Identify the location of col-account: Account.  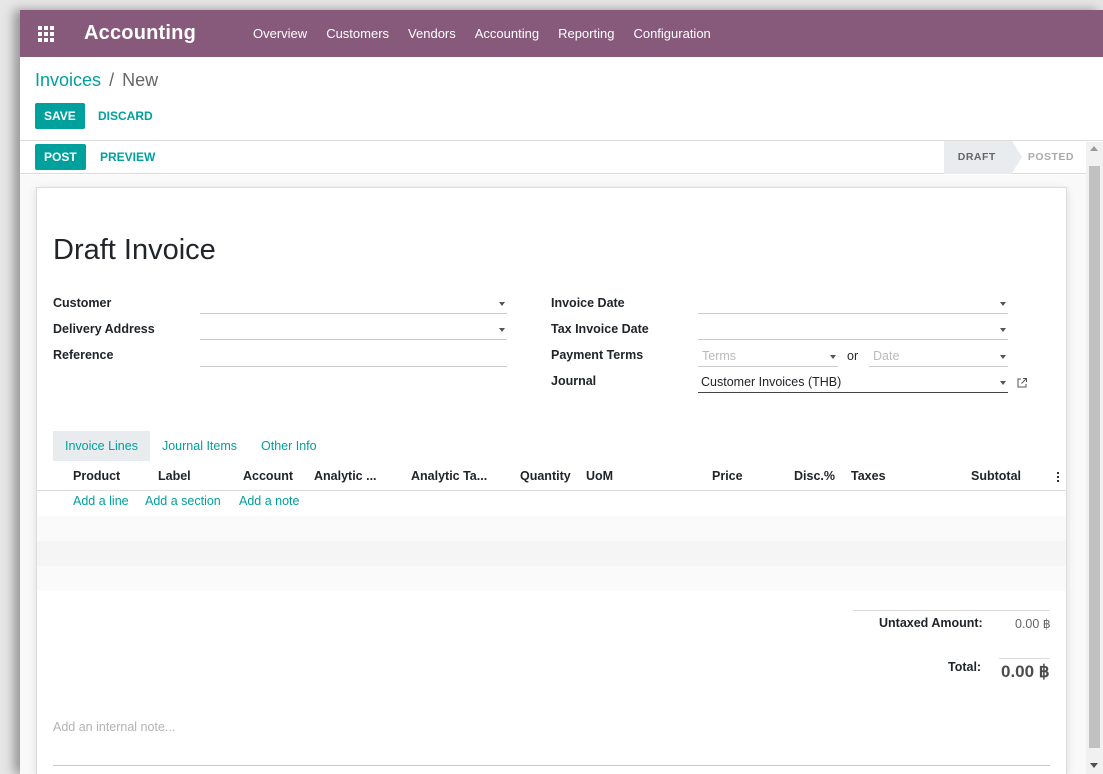
(268, 476).